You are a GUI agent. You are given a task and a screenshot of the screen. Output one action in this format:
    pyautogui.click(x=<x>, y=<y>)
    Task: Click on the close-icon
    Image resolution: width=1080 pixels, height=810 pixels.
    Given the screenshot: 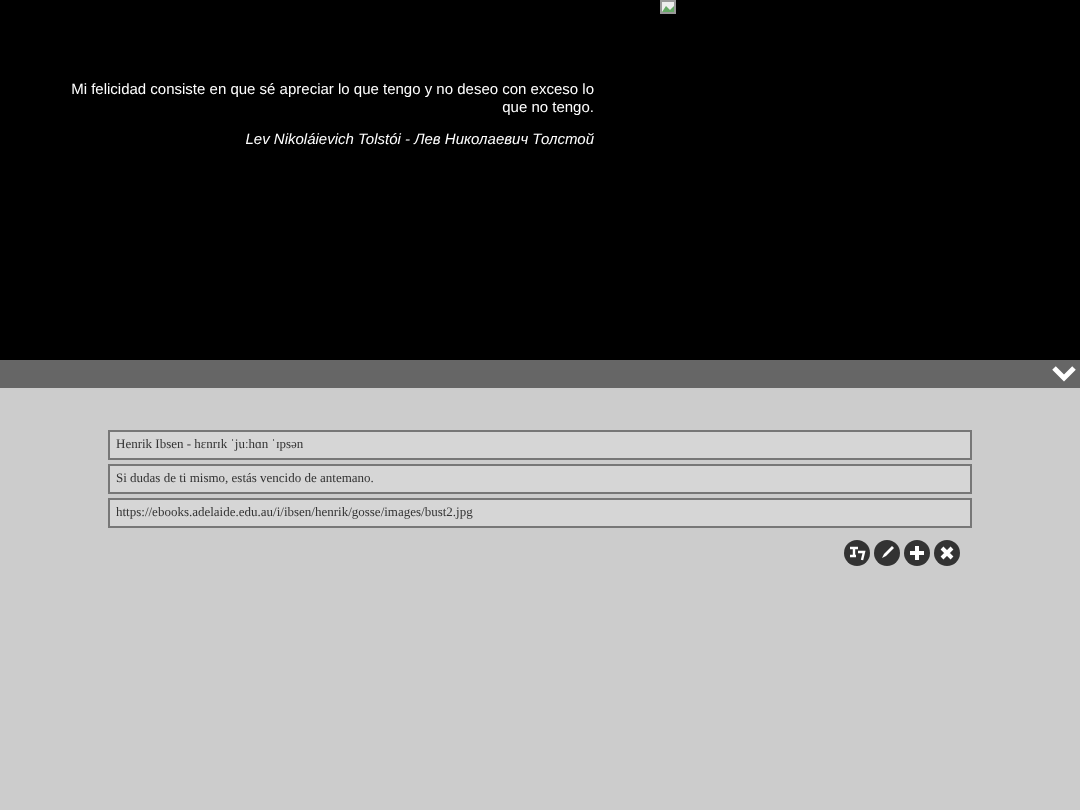 What is the action you would take?
    pyautogui.click(x=947, y=553)
    